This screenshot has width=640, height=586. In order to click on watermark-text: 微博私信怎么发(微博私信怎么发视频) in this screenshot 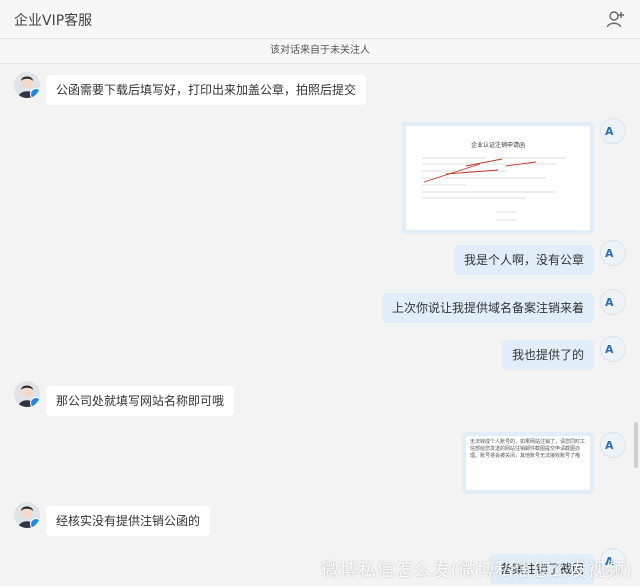, I will do `click(476, 570)`.